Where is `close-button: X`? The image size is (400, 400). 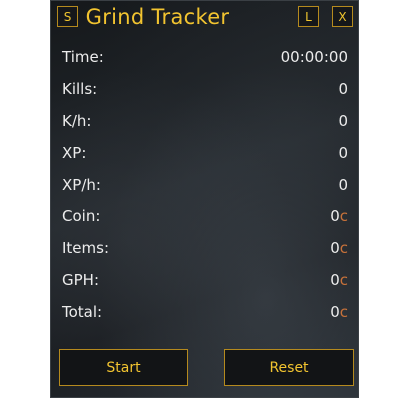
close-button: X is located at coordinates (342, 16).